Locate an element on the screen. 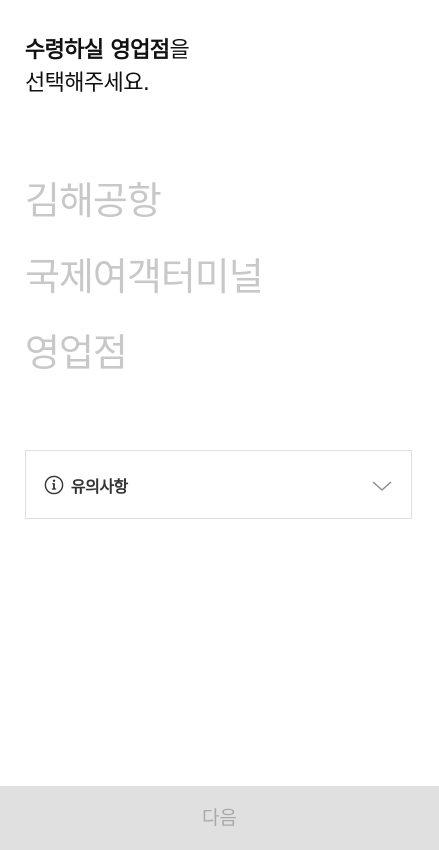 This screenshot has height=850, width=439. next-button: 다음 is located at coordinates (219, 818).